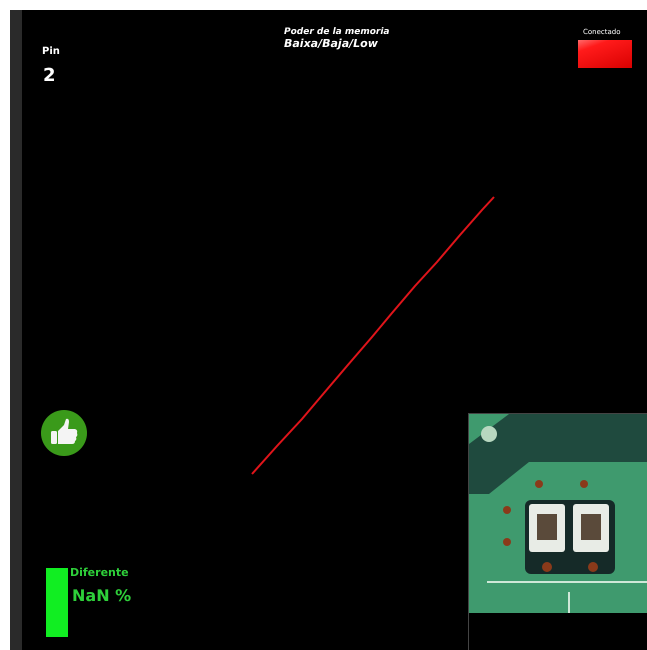 This screenshot has width=647, height=650. What do you see at coordinates (49, 76) in the screenshot?
I see `pin-number: 2` at bounding box center [49, 76].